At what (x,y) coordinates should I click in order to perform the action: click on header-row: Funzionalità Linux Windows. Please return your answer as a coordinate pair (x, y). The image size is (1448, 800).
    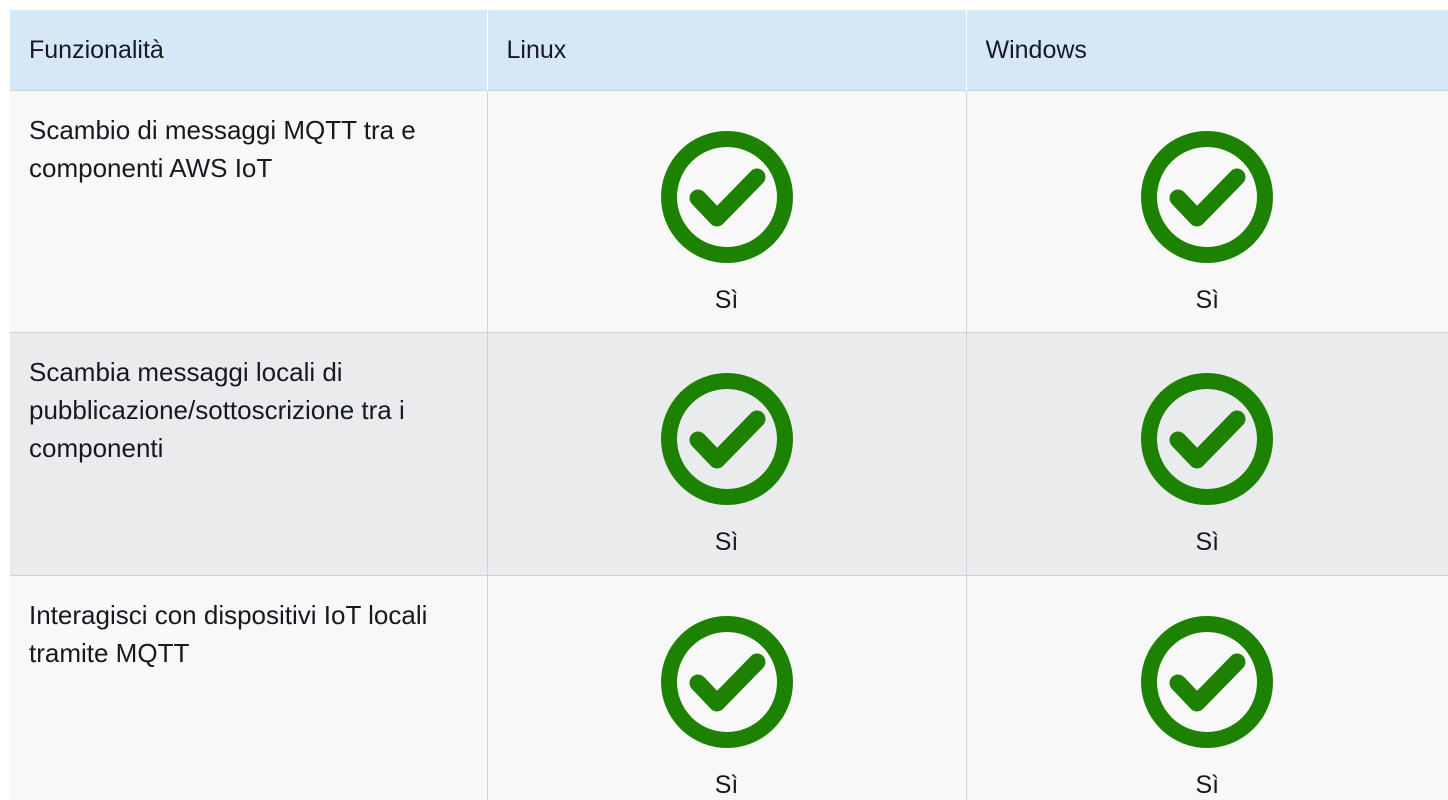
    Looking at the image, I should click on (729, 50).